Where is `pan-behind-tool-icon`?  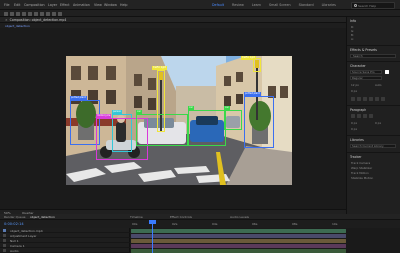
pan-behind-tool-icon is located at coordinates (42, 13).